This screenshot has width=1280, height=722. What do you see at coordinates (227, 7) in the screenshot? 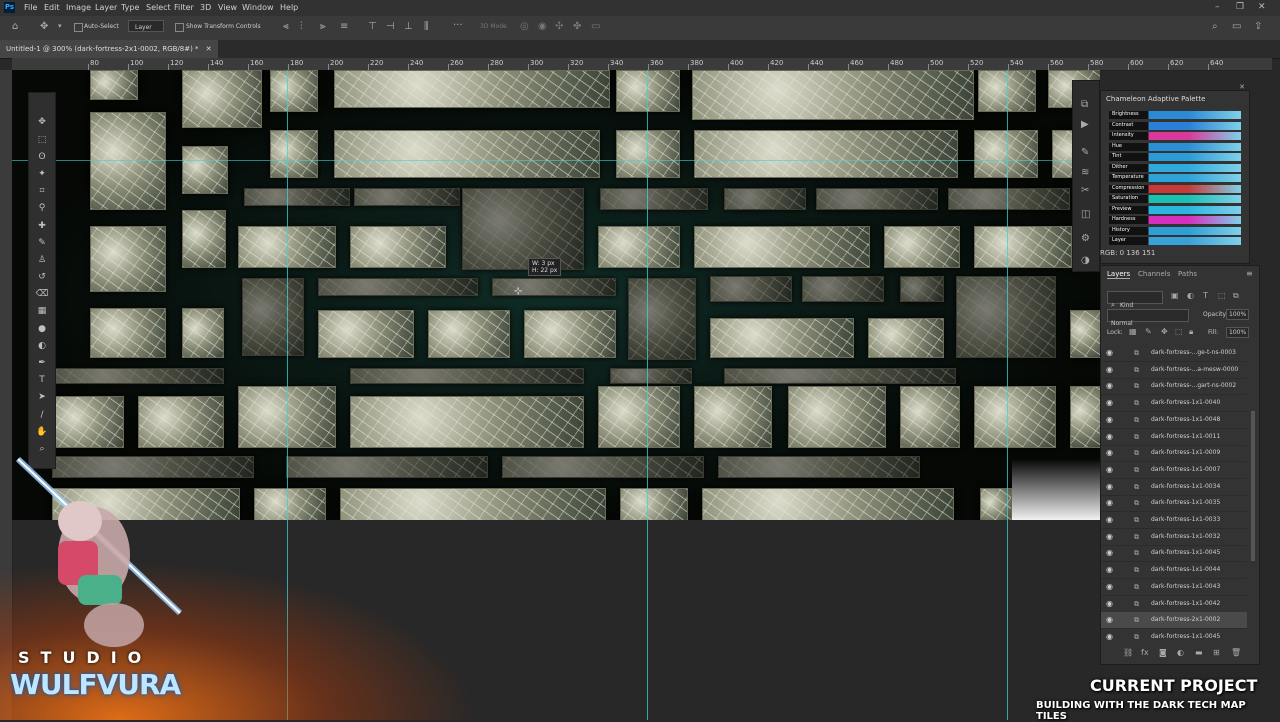
I see `menu-view: View` at bounding box center [227, 7].